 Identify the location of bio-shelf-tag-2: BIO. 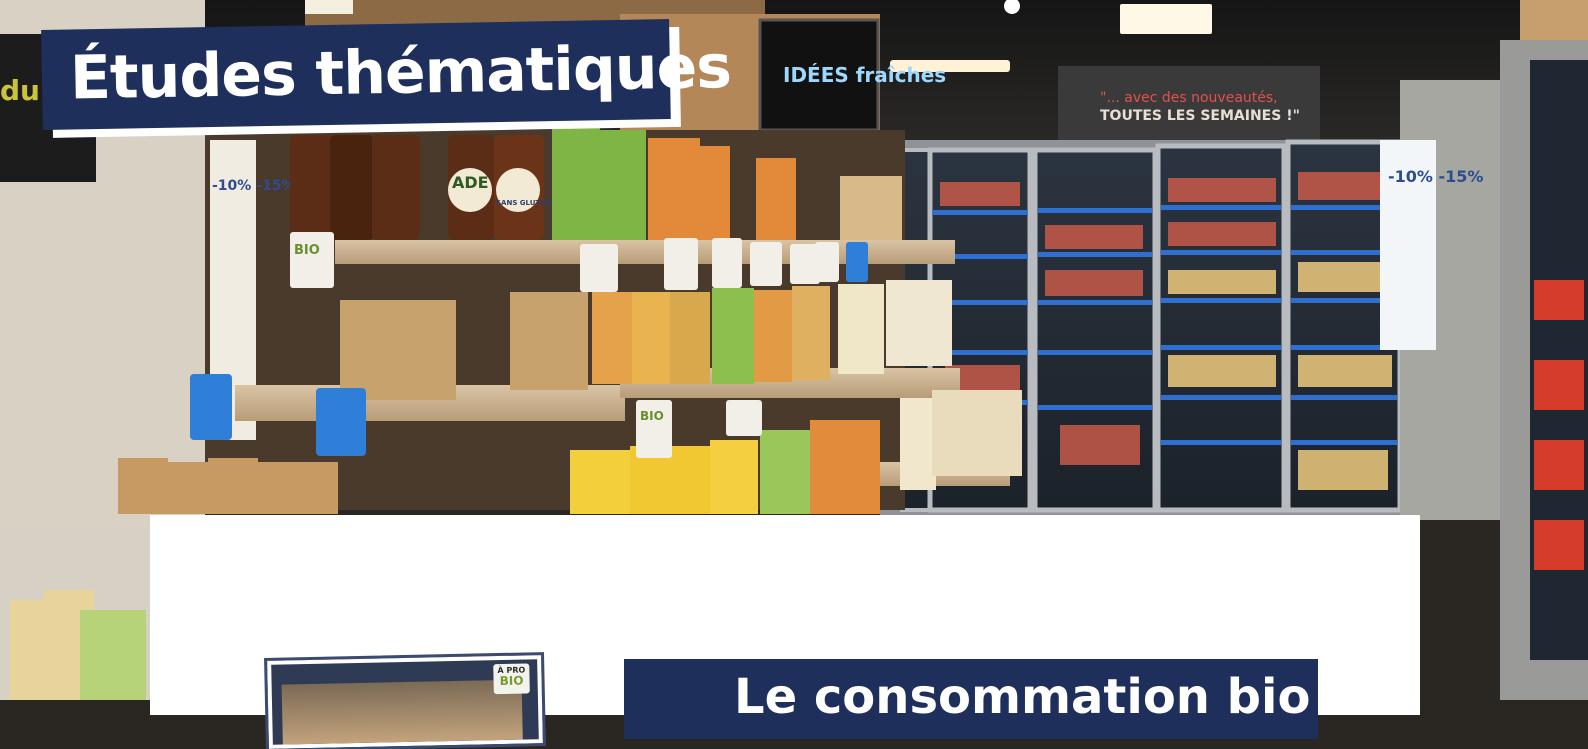
(652, 416).